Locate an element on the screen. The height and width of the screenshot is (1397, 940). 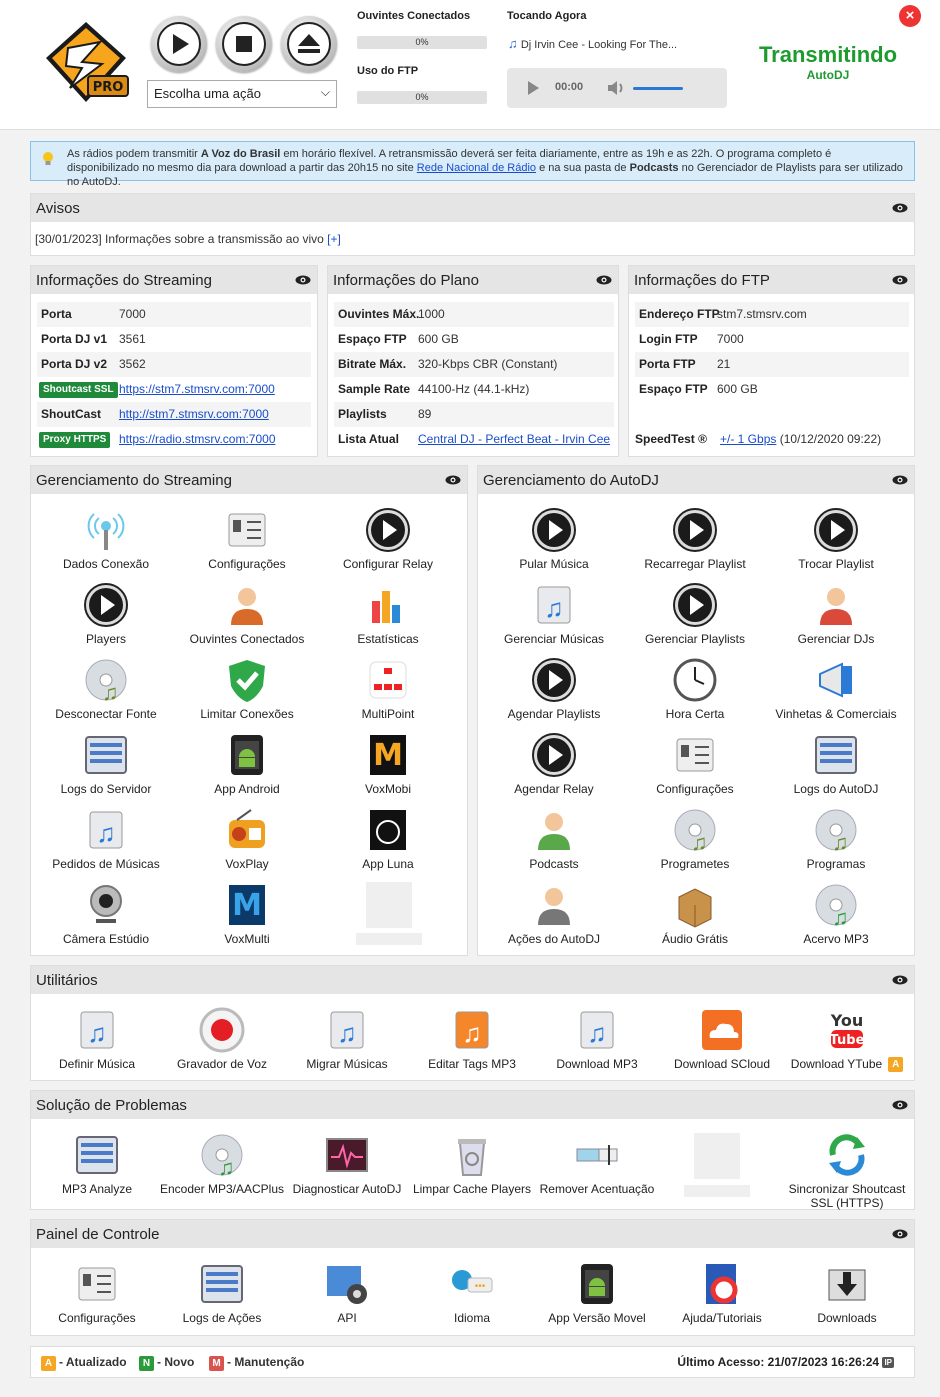
menu-item: Trocar Playlist is located at coordinates (836, 543).